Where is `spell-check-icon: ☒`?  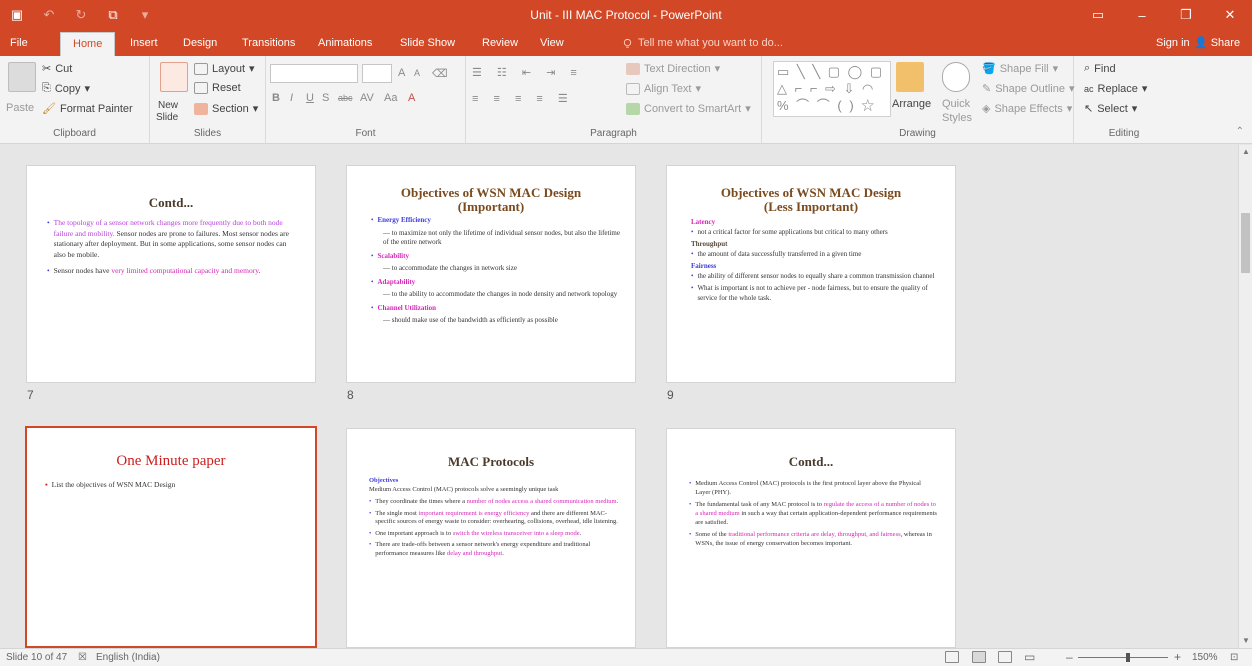 spell-check-icon: ☒ is located at coordinates (82, 657).